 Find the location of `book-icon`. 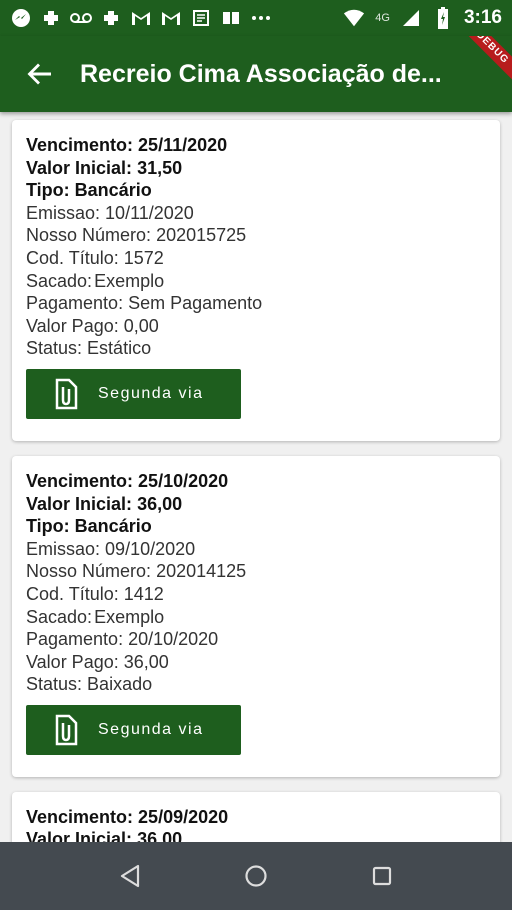

book-icon is located at coordinates (231, 18).